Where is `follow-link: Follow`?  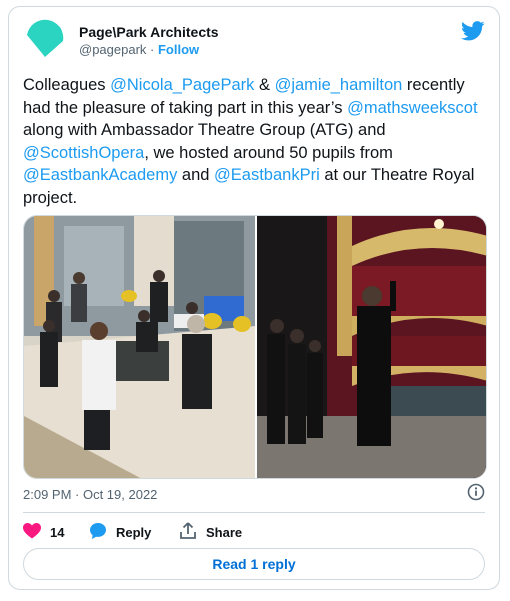
follow-link: Follow is located at coordinates (178, 49).